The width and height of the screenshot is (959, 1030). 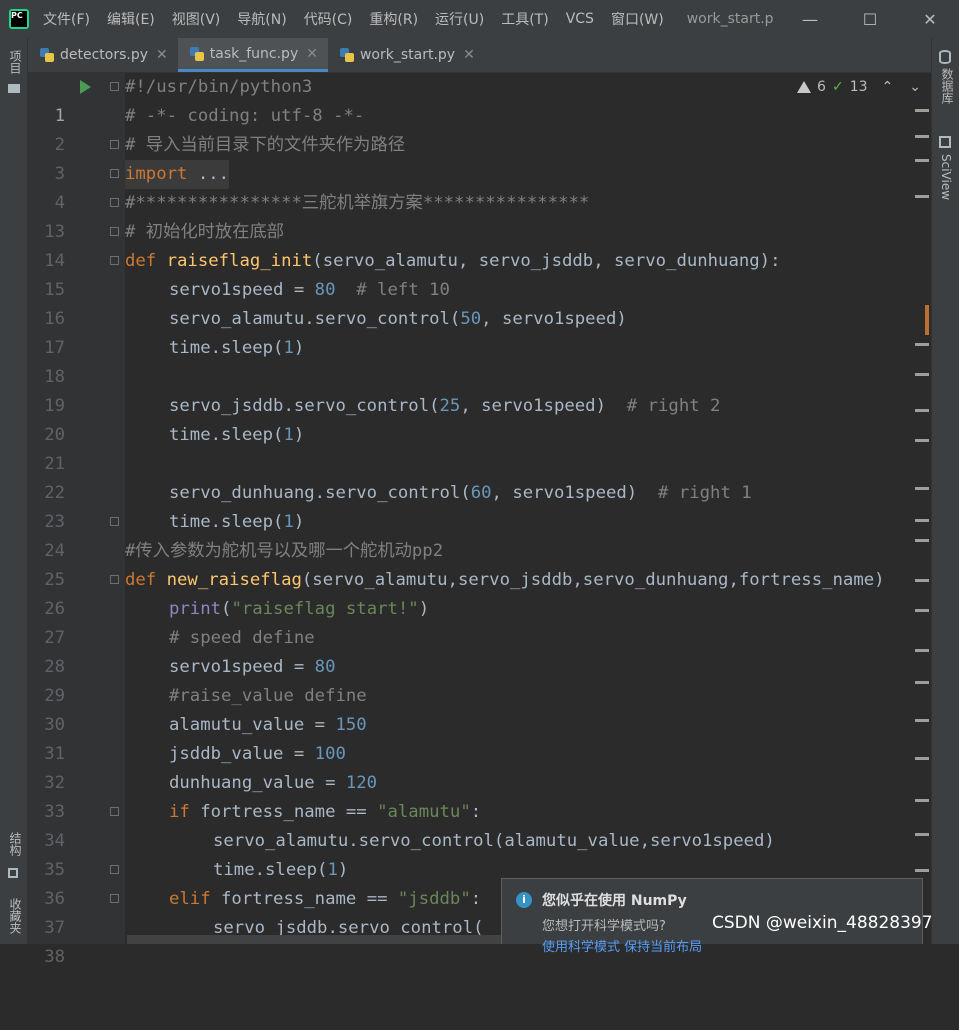 I want to click on menu-window: 窗口(W), so click(x=637, y=19).